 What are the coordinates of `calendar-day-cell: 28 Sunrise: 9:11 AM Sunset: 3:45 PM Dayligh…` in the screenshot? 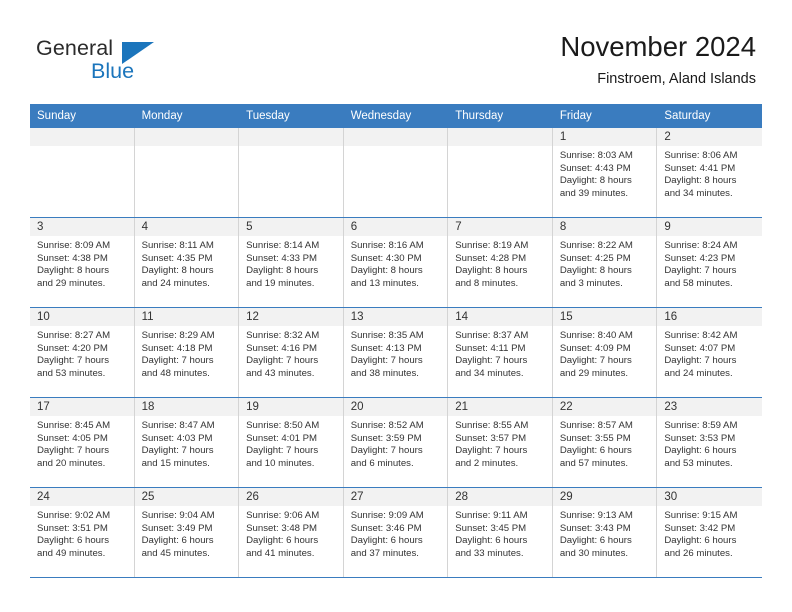 It's located at (500, 532).